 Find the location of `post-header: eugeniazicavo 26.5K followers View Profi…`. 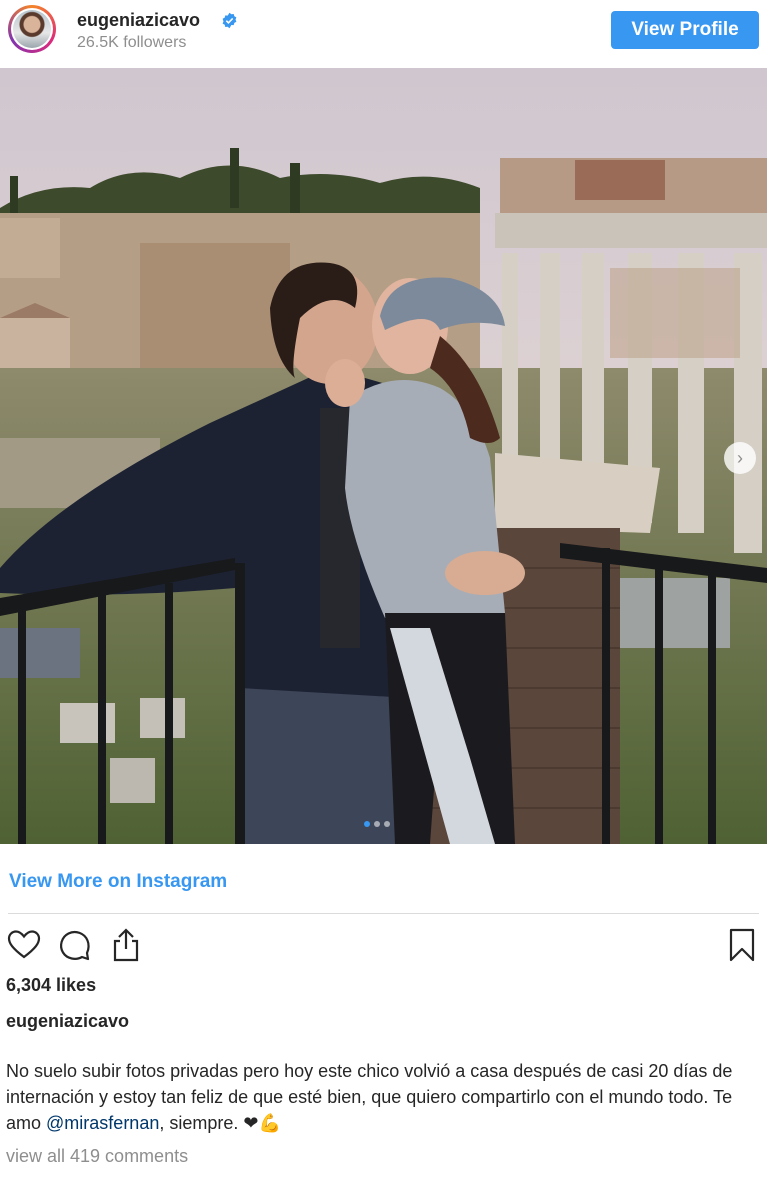

post-header: eugeniazicavo 26.5K followers View Profi… is located at coordinates (383, 30).